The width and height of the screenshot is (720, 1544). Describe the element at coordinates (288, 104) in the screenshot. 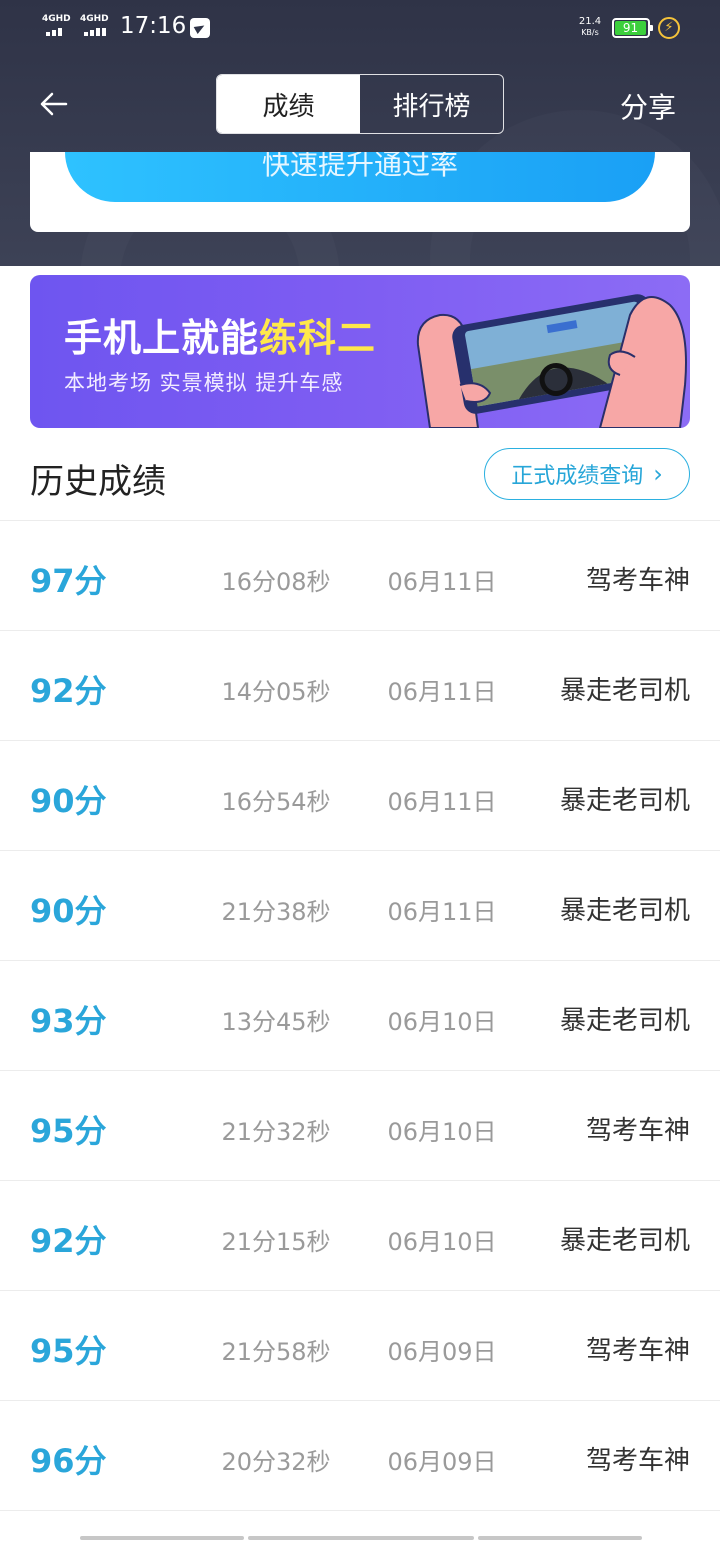

I see `tab-scores: 成绩` at that location.